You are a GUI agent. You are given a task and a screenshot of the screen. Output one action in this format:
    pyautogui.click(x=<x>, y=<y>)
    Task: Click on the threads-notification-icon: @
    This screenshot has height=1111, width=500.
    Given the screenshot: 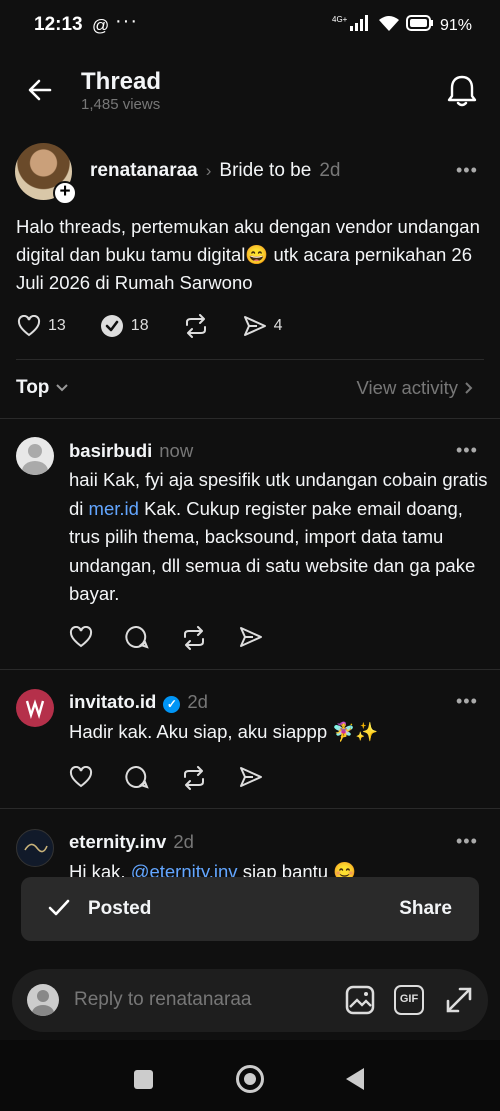 What is the action you would take?
    pyautogui.click(x=101, y=25)
    